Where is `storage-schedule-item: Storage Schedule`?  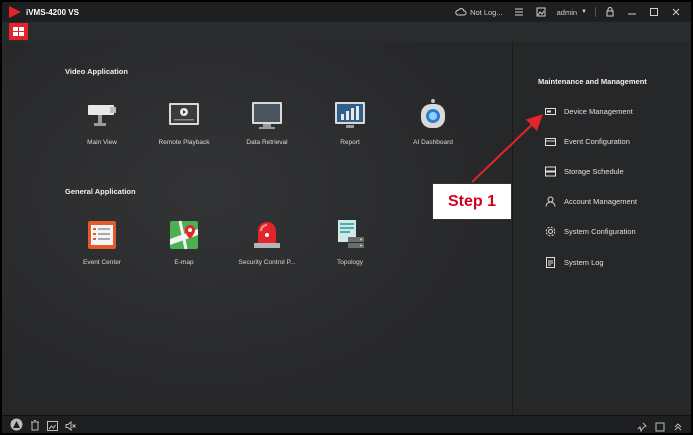
storage-schedule-item: Storage Schedule is located at coordinates (584, 171).